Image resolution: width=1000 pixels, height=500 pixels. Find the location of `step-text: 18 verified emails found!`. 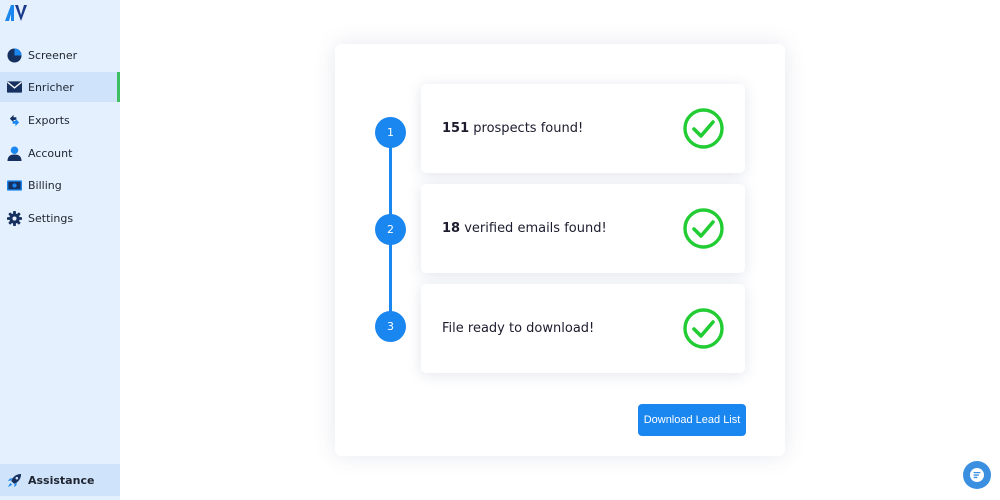

step-text: 18 verified emails found! is located at coordinates (524, 228).